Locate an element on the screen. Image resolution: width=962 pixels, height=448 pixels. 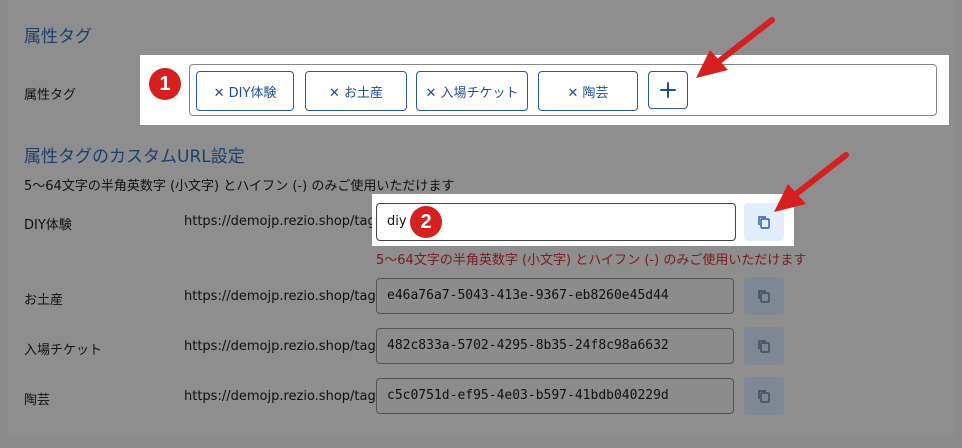
step-badge-1: 1 is located at coordinates (165, 84).